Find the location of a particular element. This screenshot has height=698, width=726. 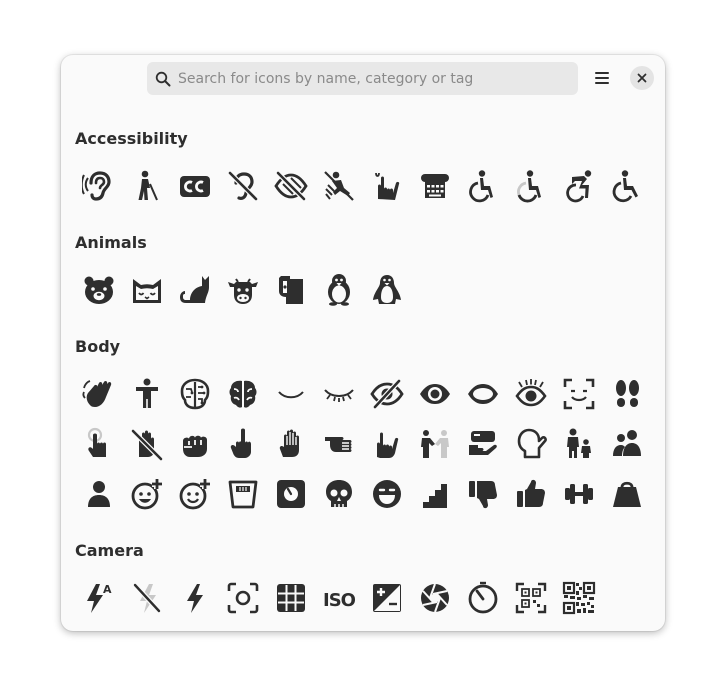

close-icon is located at coordinates (642, 78).